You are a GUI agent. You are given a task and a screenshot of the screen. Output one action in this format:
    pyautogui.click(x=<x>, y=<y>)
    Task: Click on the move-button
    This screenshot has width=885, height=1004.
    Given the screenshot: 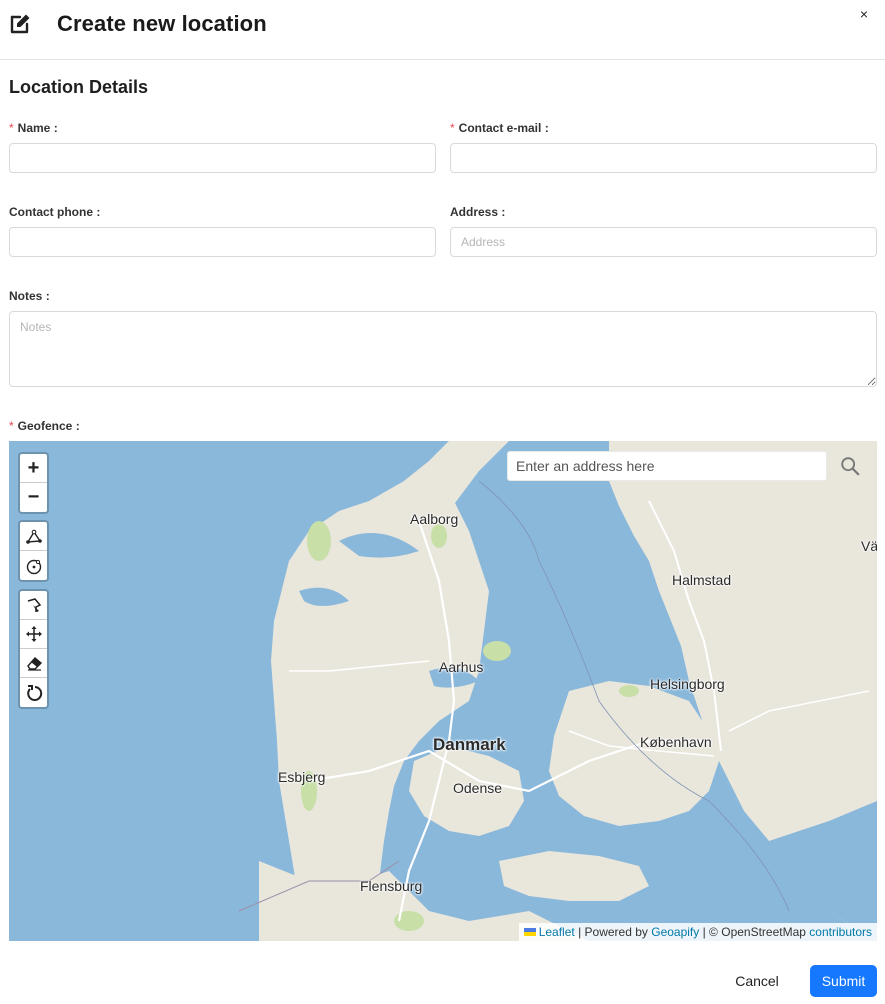 What is the action you would take?
    pyautogui.click(x=33, y=634)
    